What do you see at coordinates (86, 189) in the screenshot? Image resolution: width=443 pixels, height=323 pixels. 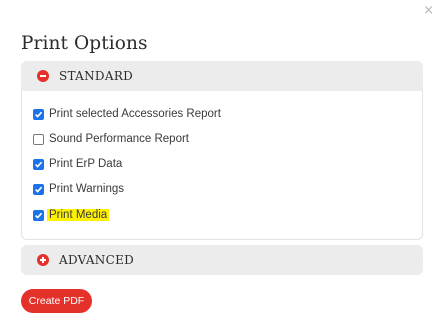 I see `option-label: Print Warnings` at bounding box center [86, 189].